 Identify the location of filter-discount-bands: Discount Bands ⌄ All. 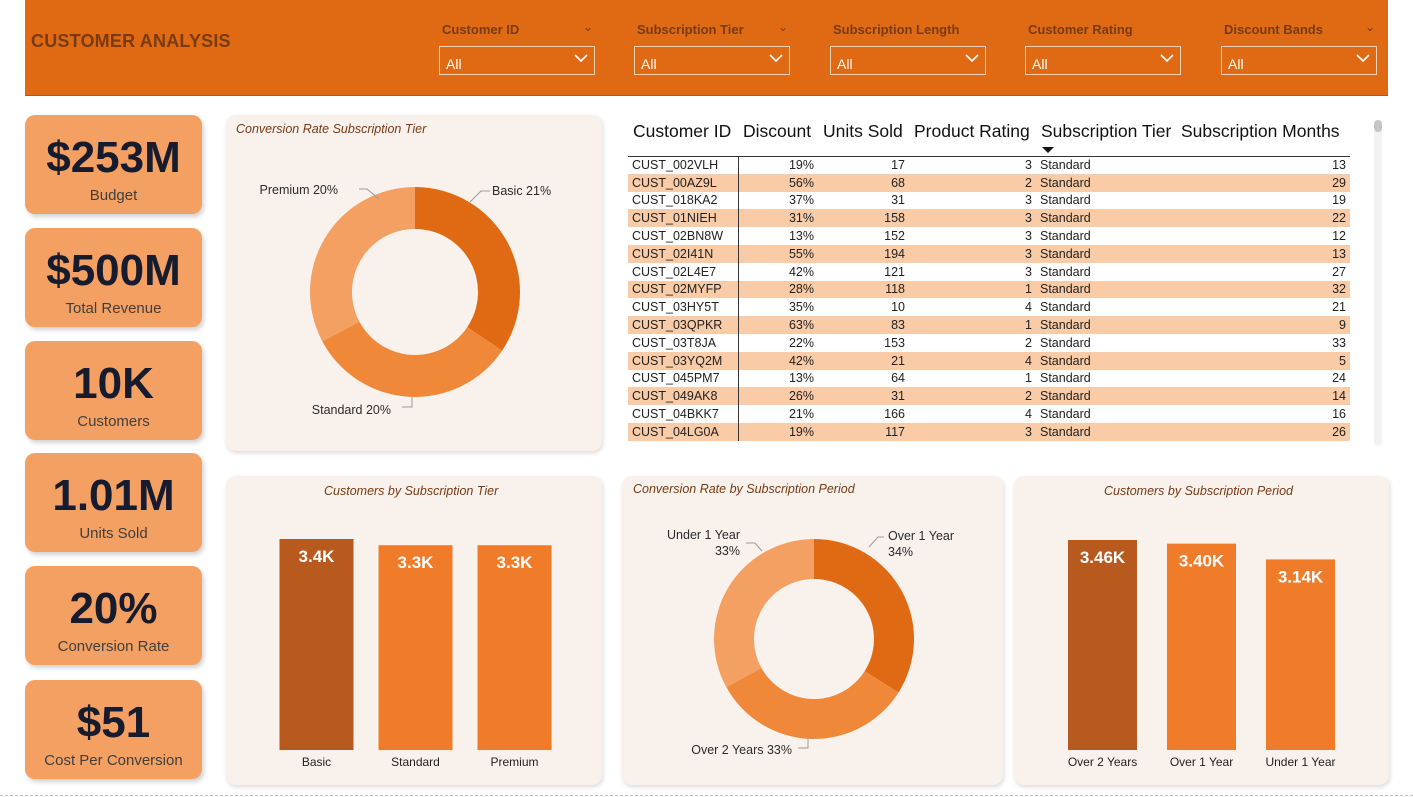
(1299, 48).